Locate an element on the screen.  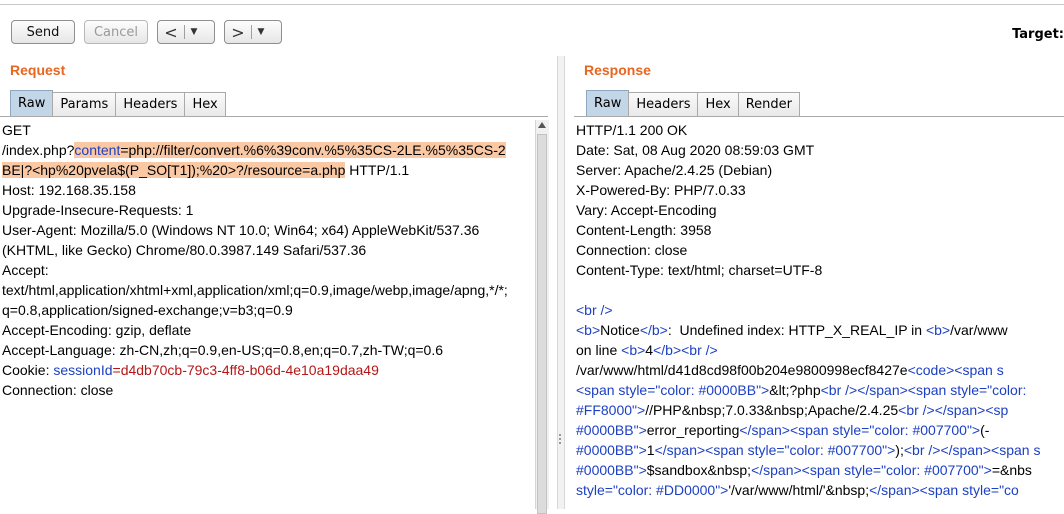
response-header-line: Date: Sat, 08 Aug 2020 08:59:03 GMT is located at coordinates (695, 150).